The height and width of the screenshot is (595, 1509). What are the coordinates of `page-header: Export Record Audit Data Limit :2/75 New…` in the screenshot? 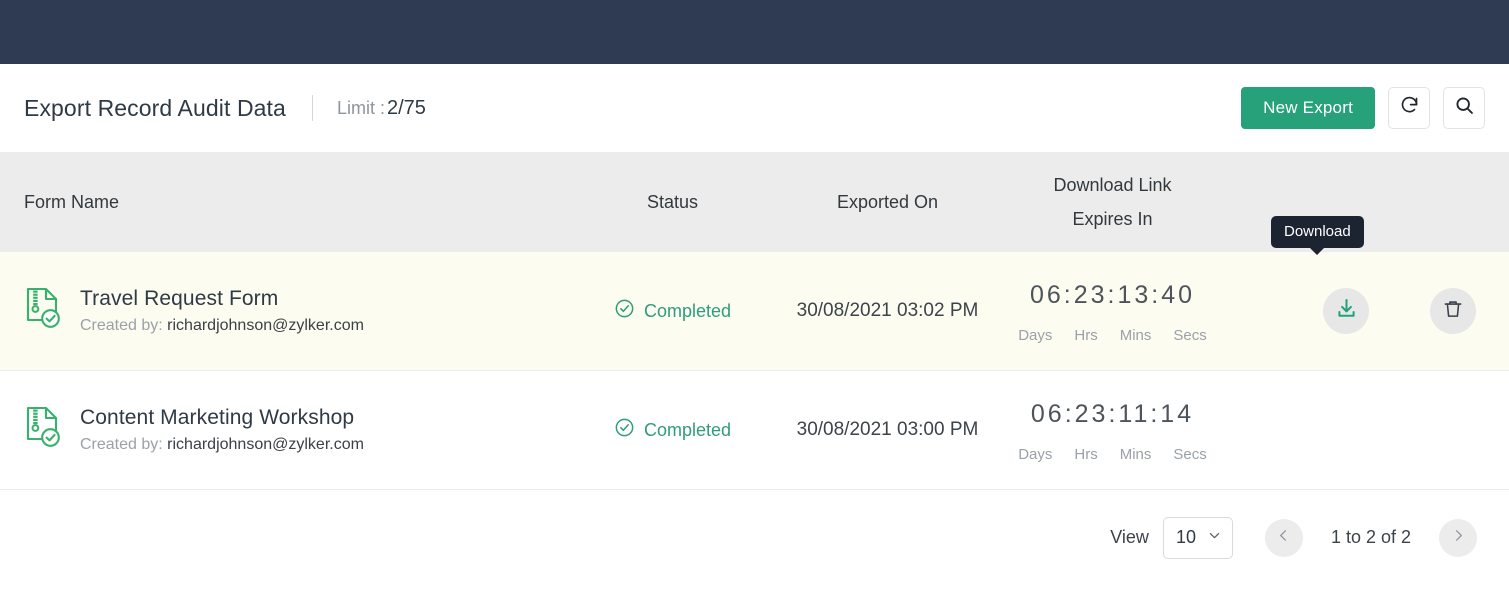 It's located at (754, 108).